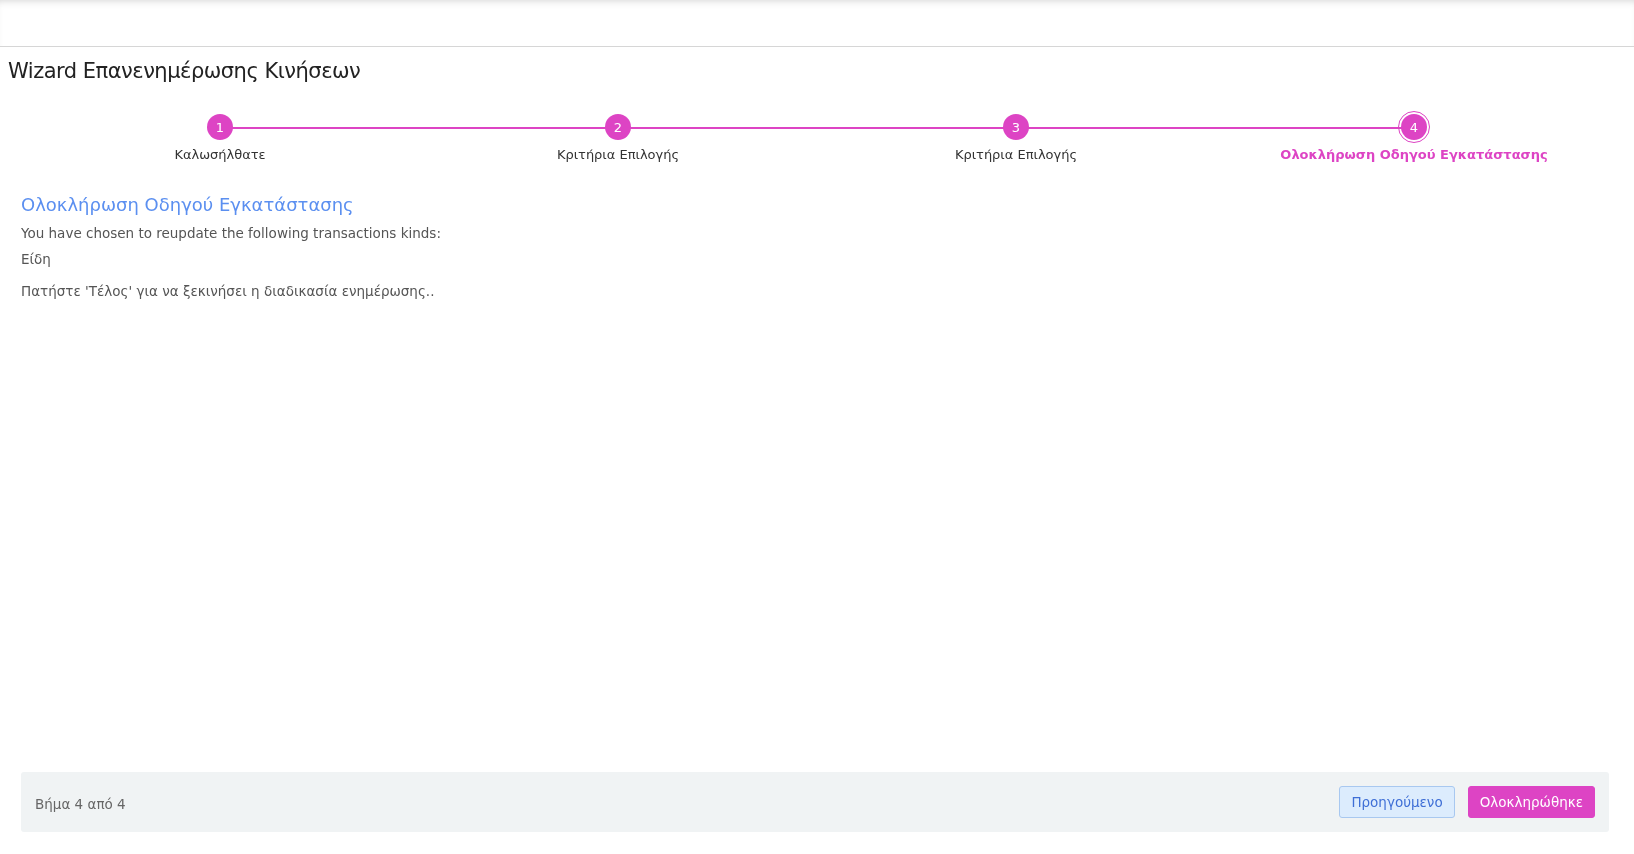 The height and width of the screenshot is (854, 1634). Describe the element at coordinates (1397, 802) in the screenshot. I see `previous-button: Προηγούμενο` at that location.